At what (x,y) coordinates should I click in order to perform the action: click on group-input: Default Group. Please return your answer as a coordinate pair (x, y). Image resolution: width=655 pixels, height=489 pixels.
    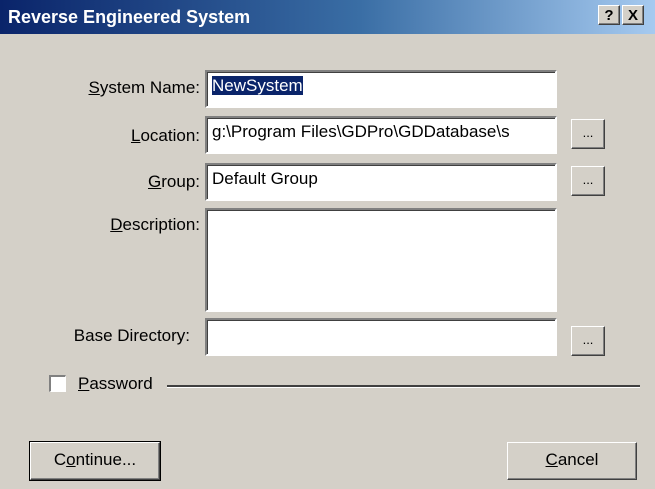
    Looking at the image, I should click on (381, 182).